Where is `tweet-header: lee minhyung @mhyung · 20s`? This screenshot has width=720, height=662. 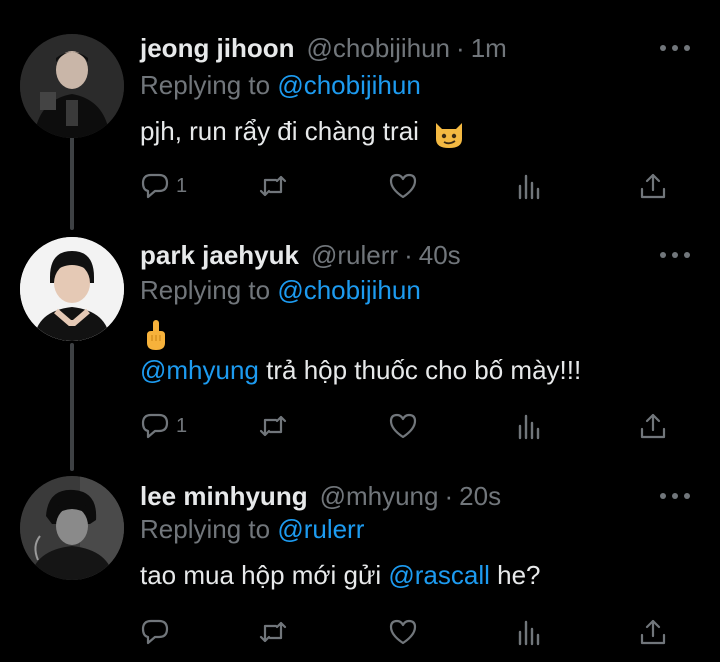 tweet-header: lee minhyung @mhyung · 20s is located at coordinates (320, 496).